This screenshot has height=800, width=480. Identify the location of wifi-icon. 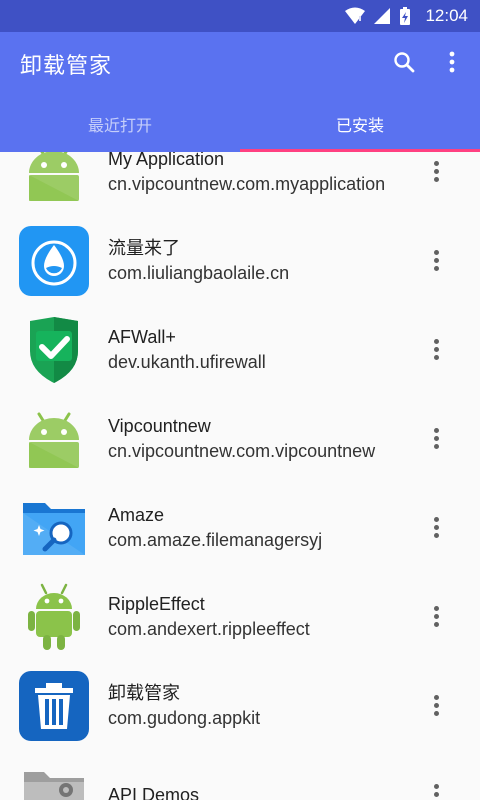
(355, 16).